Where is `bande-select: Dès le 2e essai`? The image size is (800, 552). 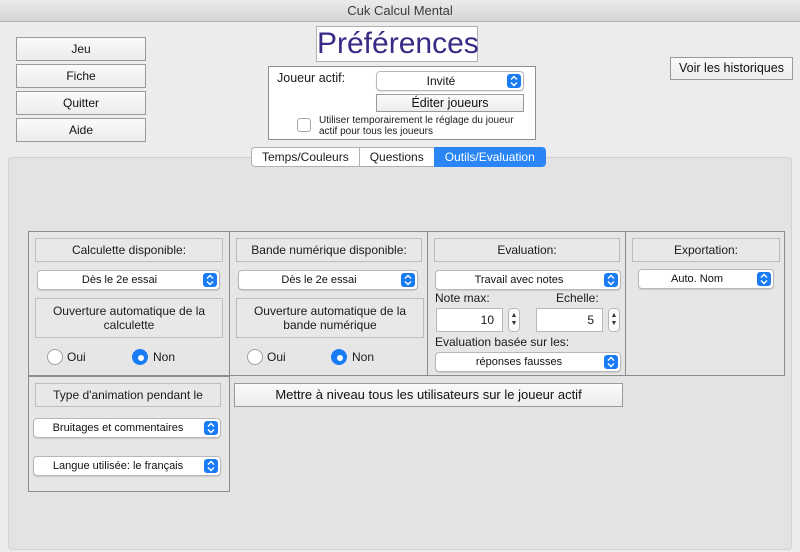 bande-select: Dès le 2e essai is located at coordinates (328, 280).